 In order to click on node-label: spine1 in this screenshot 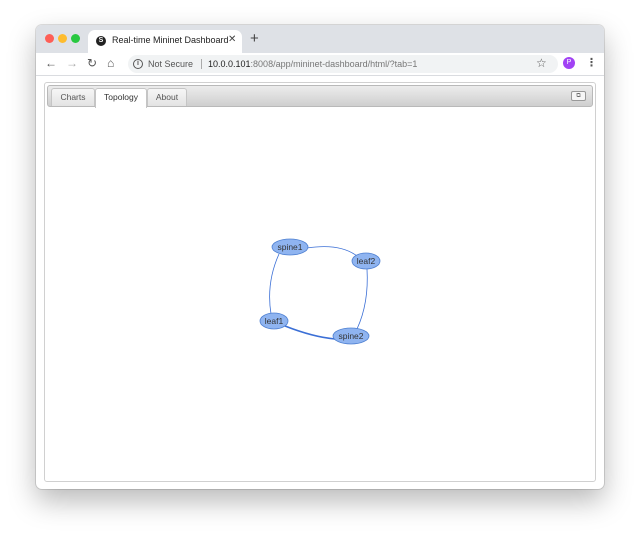, I will do `click(289, 247)`.